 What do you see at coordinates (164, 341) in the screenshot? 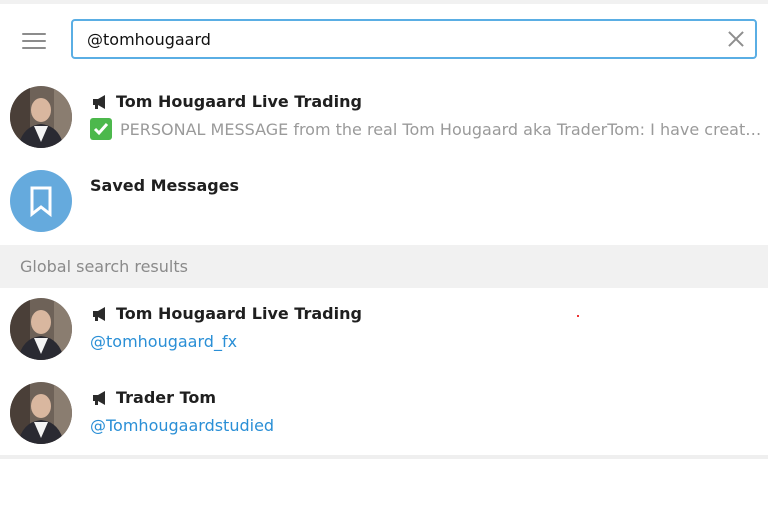
I see `username-link: @tomhougaard_fx` at bounding box center [164, 341].